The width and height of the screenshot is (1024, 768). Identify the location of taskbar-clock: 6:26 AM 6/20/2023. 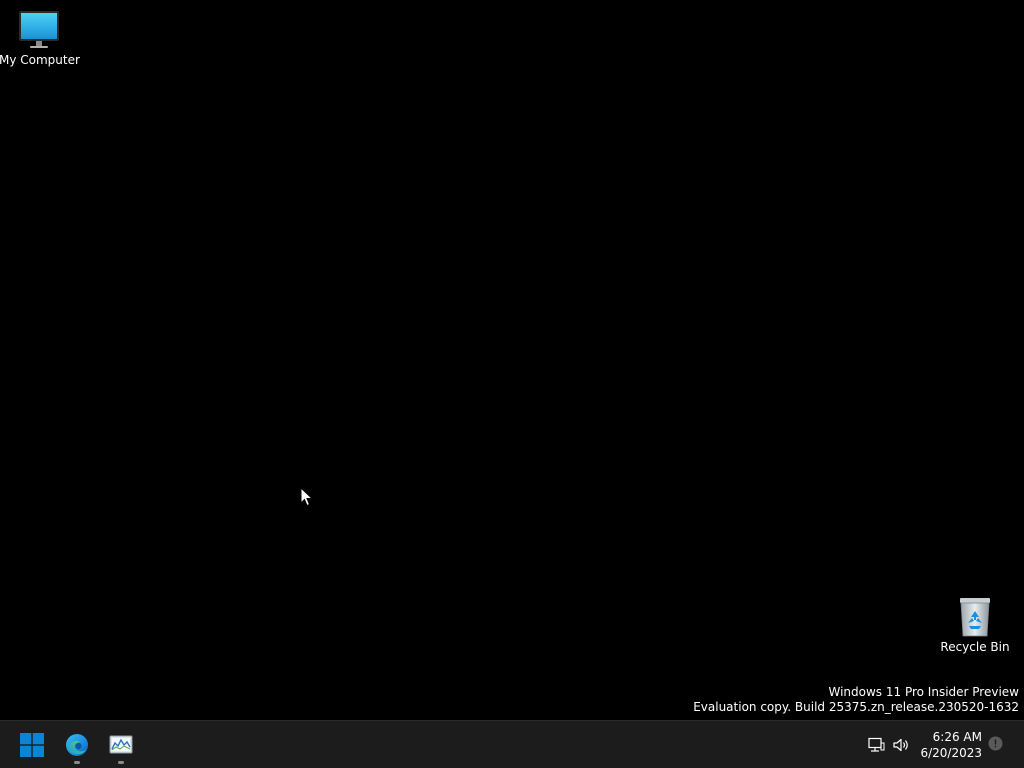
(950, 745).